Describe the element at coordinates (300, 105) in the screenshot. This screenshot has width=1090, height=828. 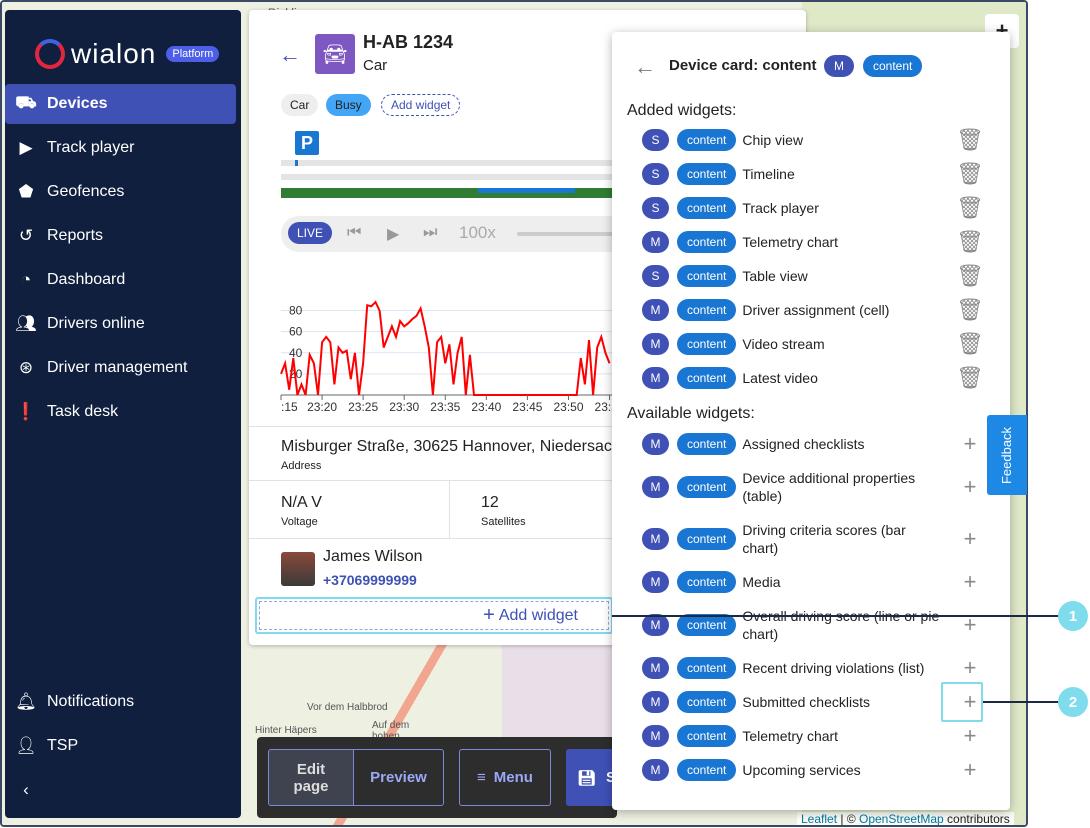
I see `chip-car: Car` at that location.